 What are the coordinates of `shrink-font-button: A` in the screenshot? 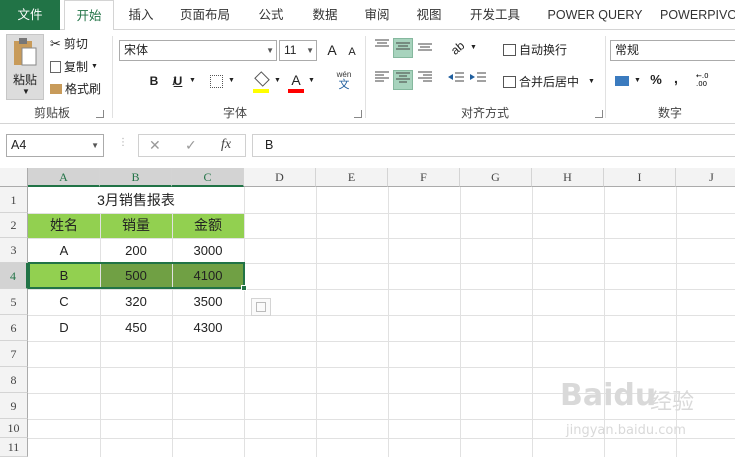 It's located at (352, 52).